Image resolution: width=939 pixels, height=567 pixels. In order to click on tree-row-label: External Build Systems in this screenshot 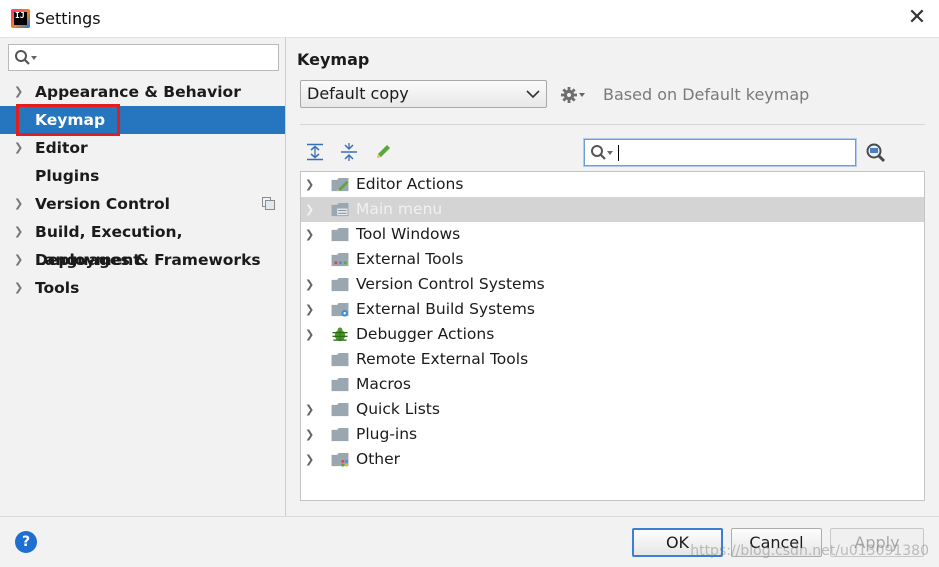, I will do `click(445, 309)`.